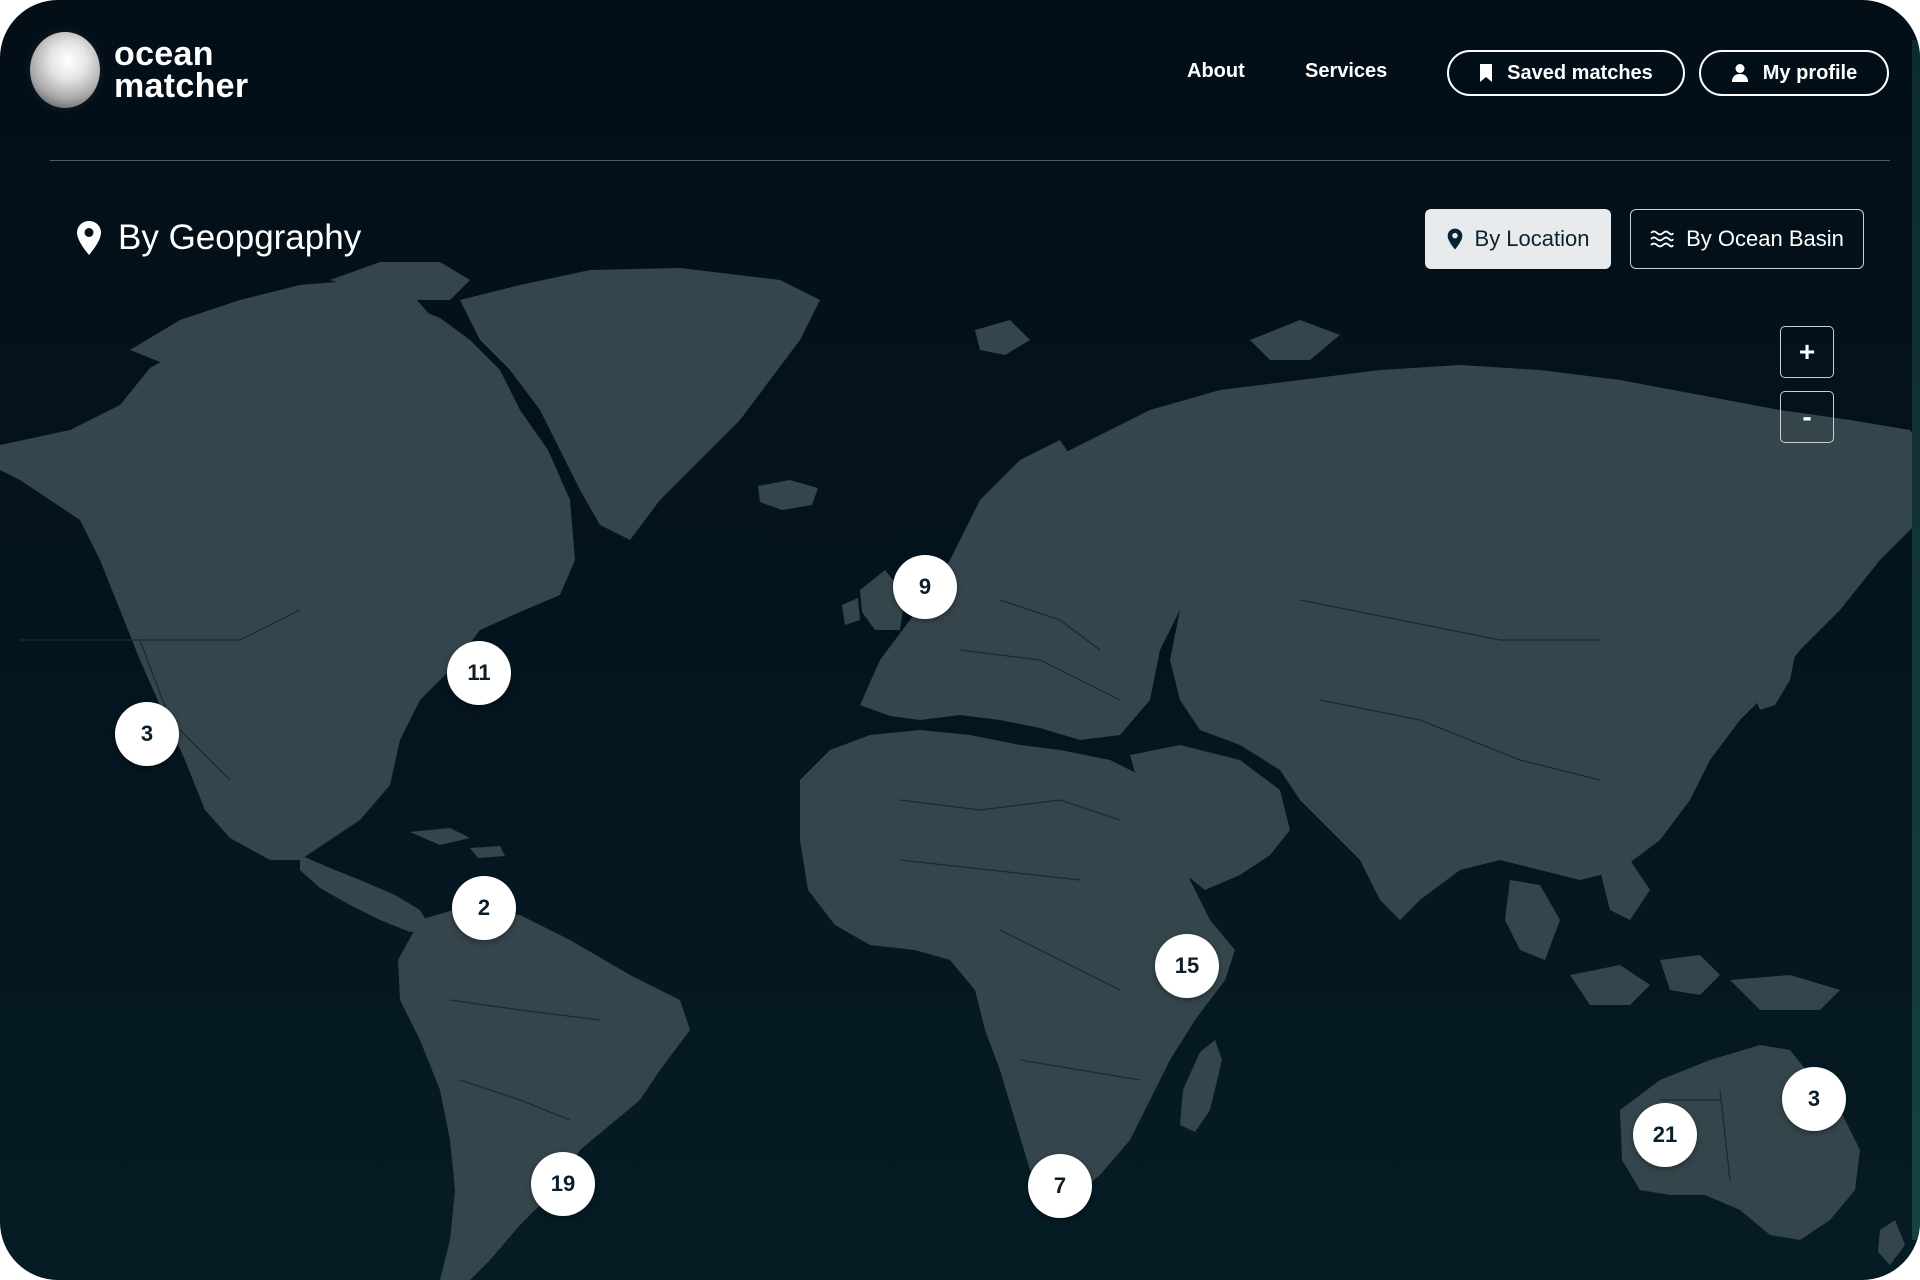  I want to click on map-marker-east-africa: 15, so click(1187, 966).